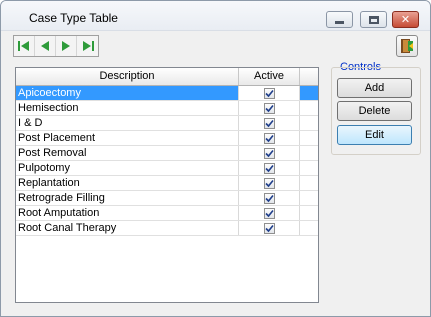 This screenshot has width=431, height=317. I want to click on maximize-button, so click(373, 19).